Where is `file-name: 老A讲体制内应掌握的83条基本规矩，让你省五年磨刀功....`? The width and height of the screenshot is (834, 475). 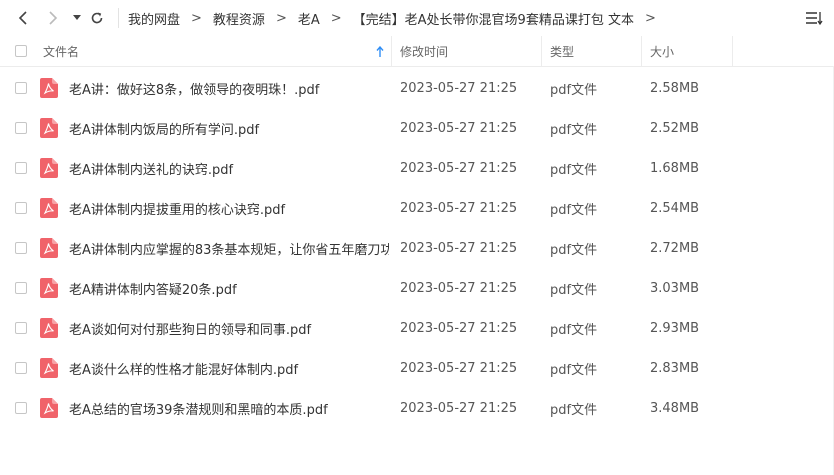
file-name: 老A讲体制内应掌握的83条基本规矩，让你省五年磨刀功.... is located at coordinates (229, 248).